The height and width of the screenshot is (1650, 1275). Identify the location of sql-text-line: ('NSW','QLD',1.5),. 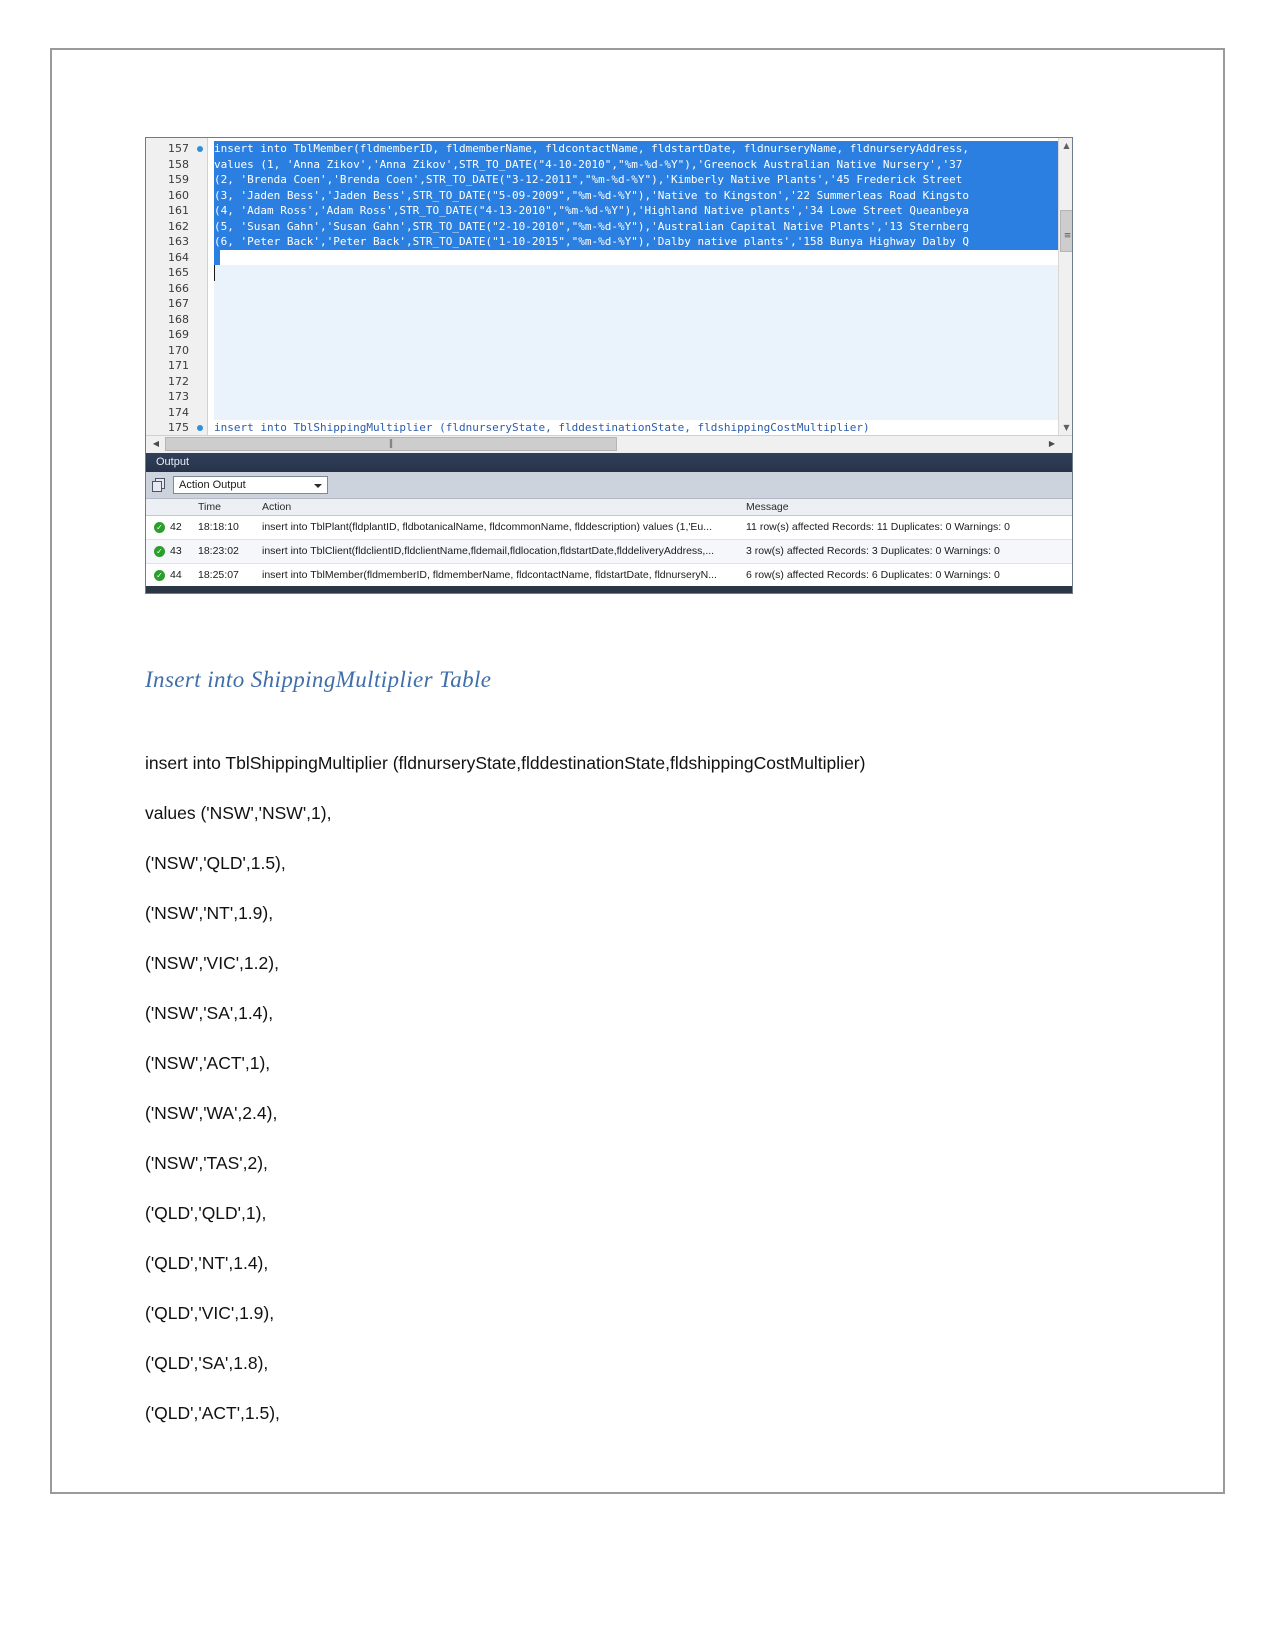
(215, 863).